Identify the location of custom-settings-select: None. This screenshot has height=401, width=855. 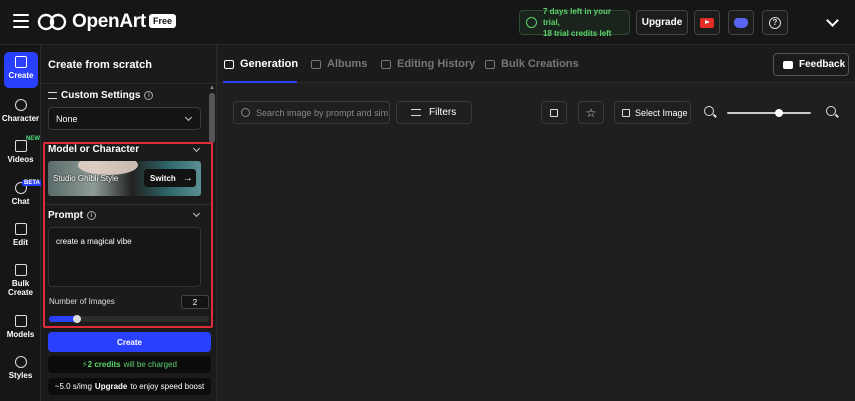
(124, 118).